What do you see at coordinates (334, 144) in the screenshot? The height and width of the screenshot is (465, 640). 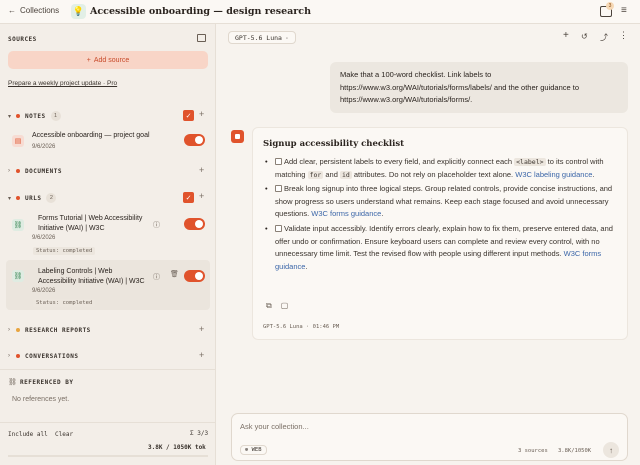 I see `assistant-heading: Signup accessibility checklist` at bounding box center [334, 144].